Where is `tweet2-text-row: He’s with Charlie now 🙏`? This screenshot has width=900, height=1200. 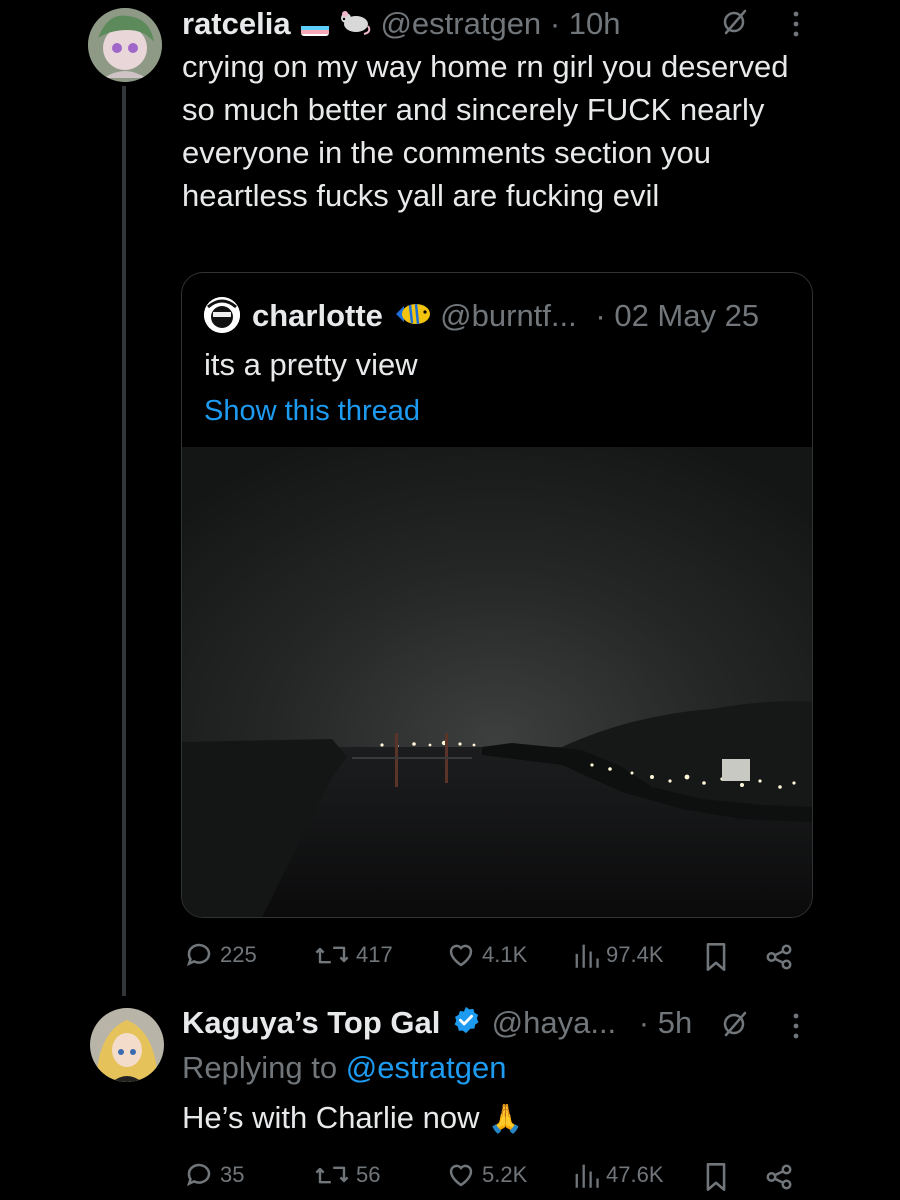
tweet2-text-row: He’s with Charlie now 🙏 is located at coordinates (352, 1118).